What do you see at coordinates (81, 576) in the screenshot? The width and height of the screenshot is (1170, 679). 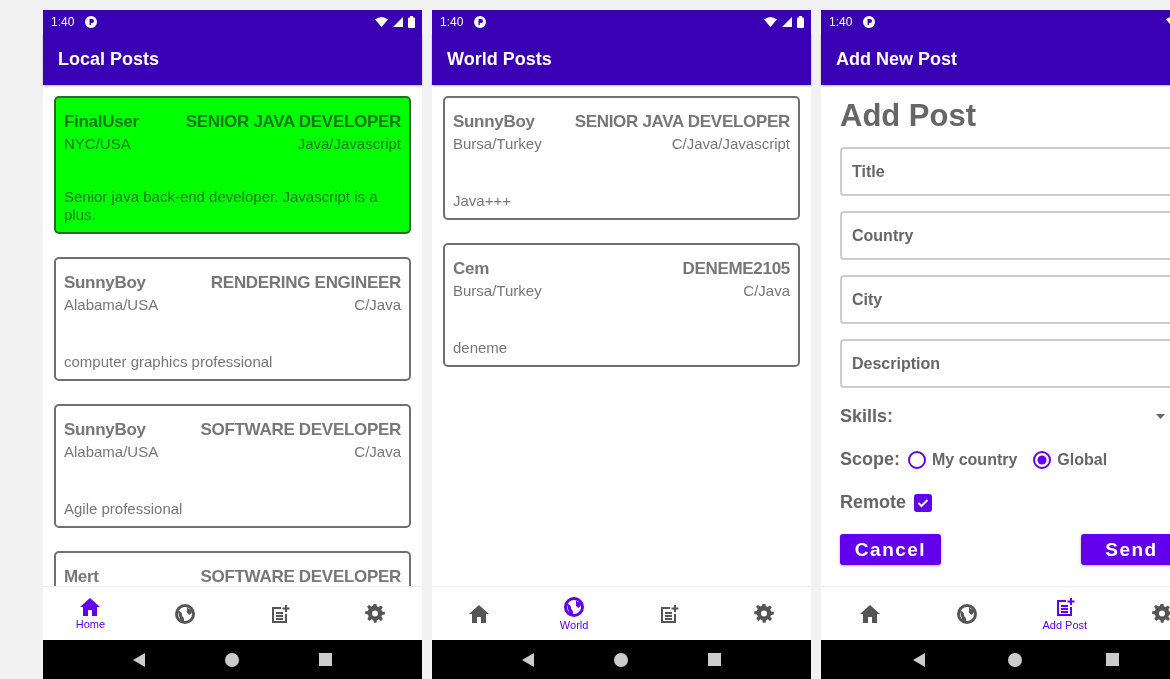 I see `post-user: Mert` at bounding box center [81, 576].